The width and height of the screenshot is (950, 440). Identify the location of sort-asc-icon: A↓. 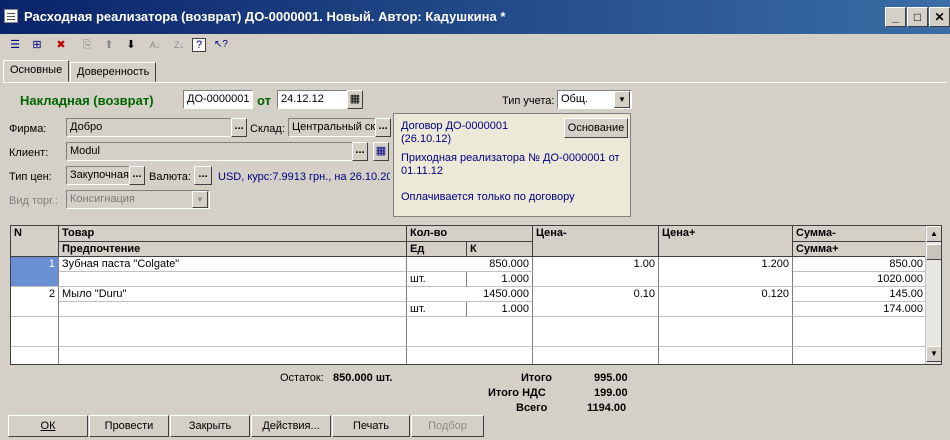
(155, 45).